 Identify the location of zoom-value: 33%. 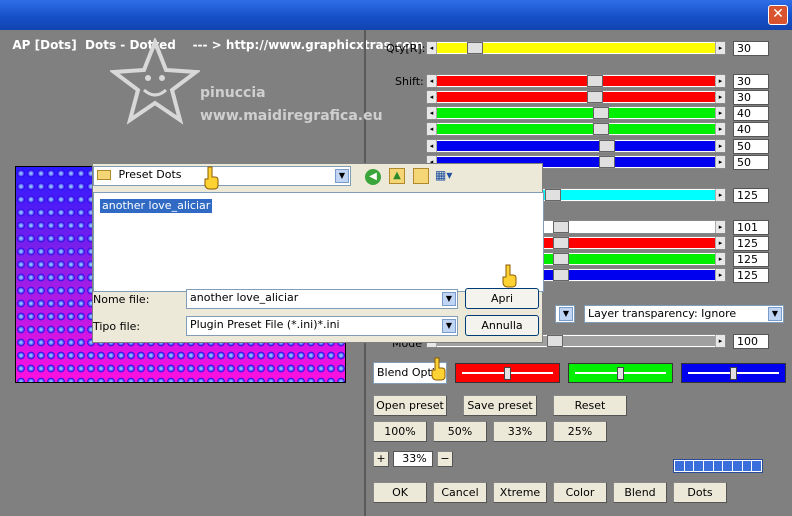
(413, 459).